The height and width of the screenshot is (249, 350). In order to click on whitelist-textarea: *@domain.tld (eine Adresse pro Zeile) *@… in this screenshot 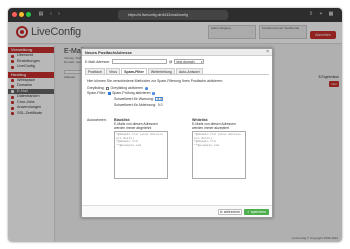, I will do `click(219, 155)`.